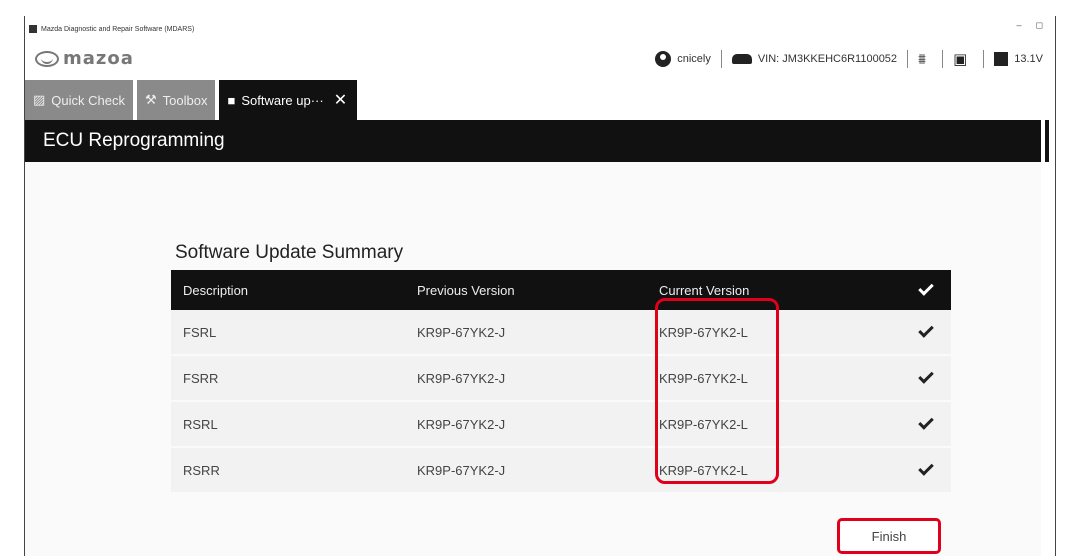  Describe the element at coordinates (216, 290) in the screenshot. I see `column-header-description: Description` at that location.